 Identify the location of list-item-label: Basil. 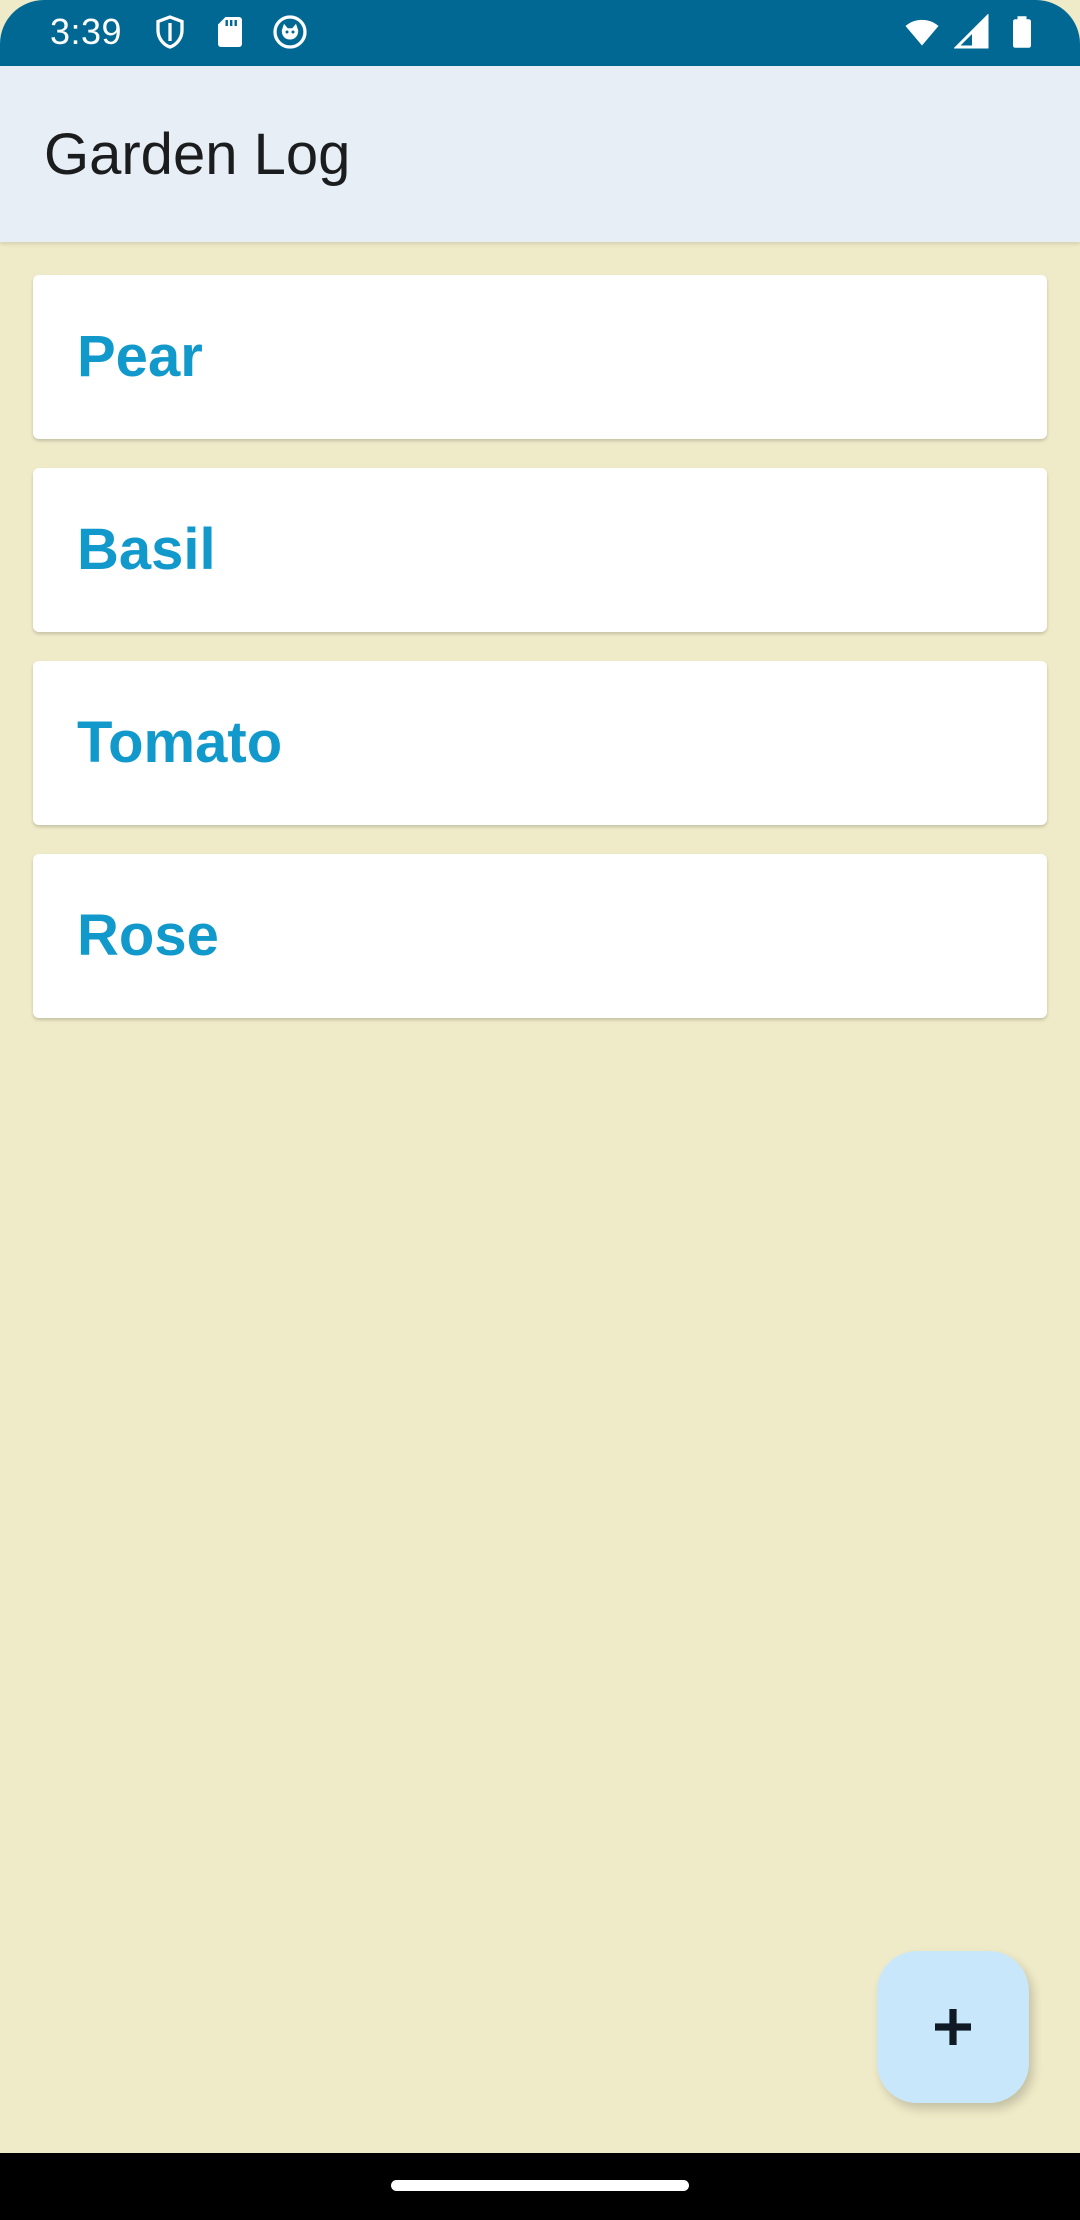
(146, 549).